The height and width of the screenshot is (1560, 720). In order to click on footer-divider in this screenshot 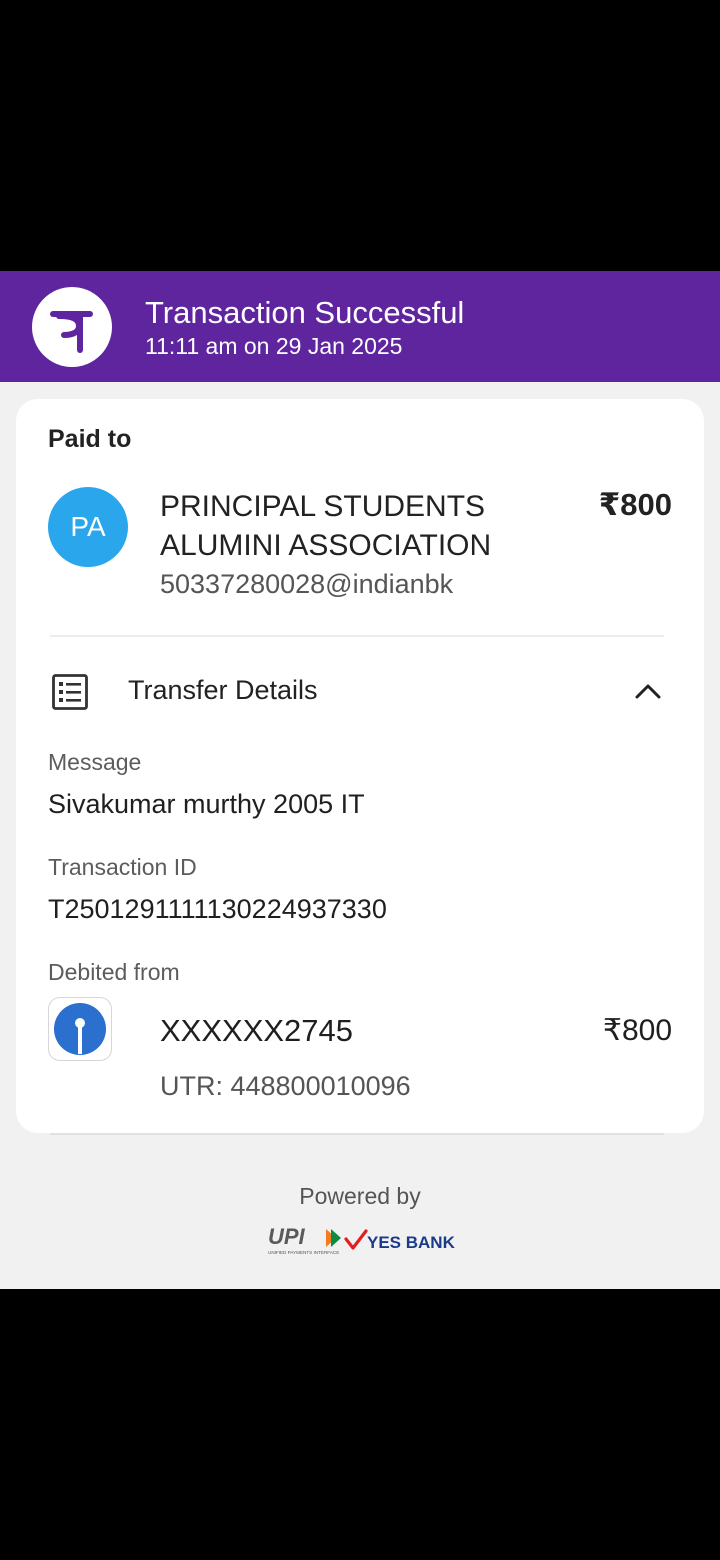, I will do `click(357, 1134)`.